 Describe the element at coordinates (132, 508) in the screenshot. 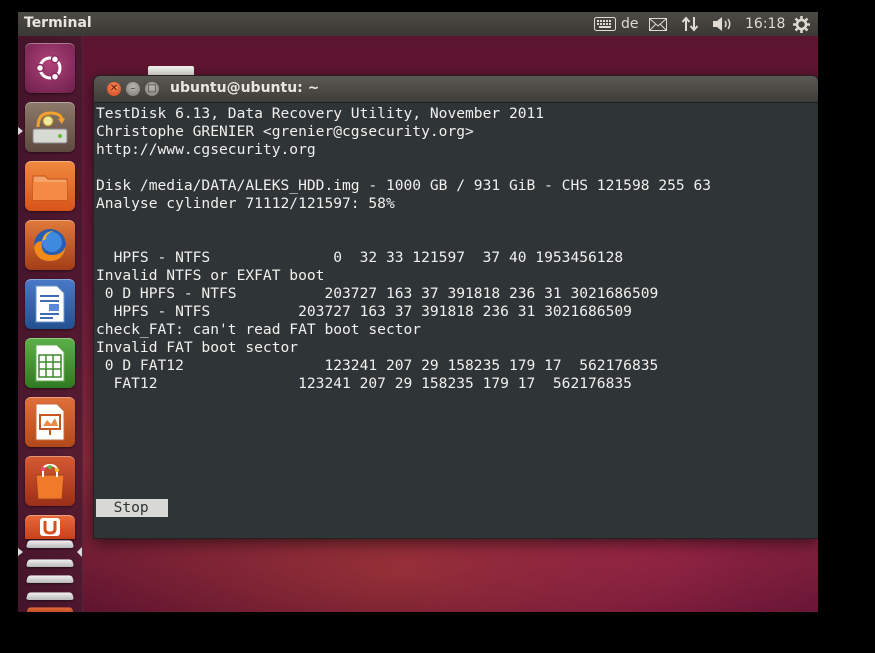

I see `stop-button: Stop` at that location.